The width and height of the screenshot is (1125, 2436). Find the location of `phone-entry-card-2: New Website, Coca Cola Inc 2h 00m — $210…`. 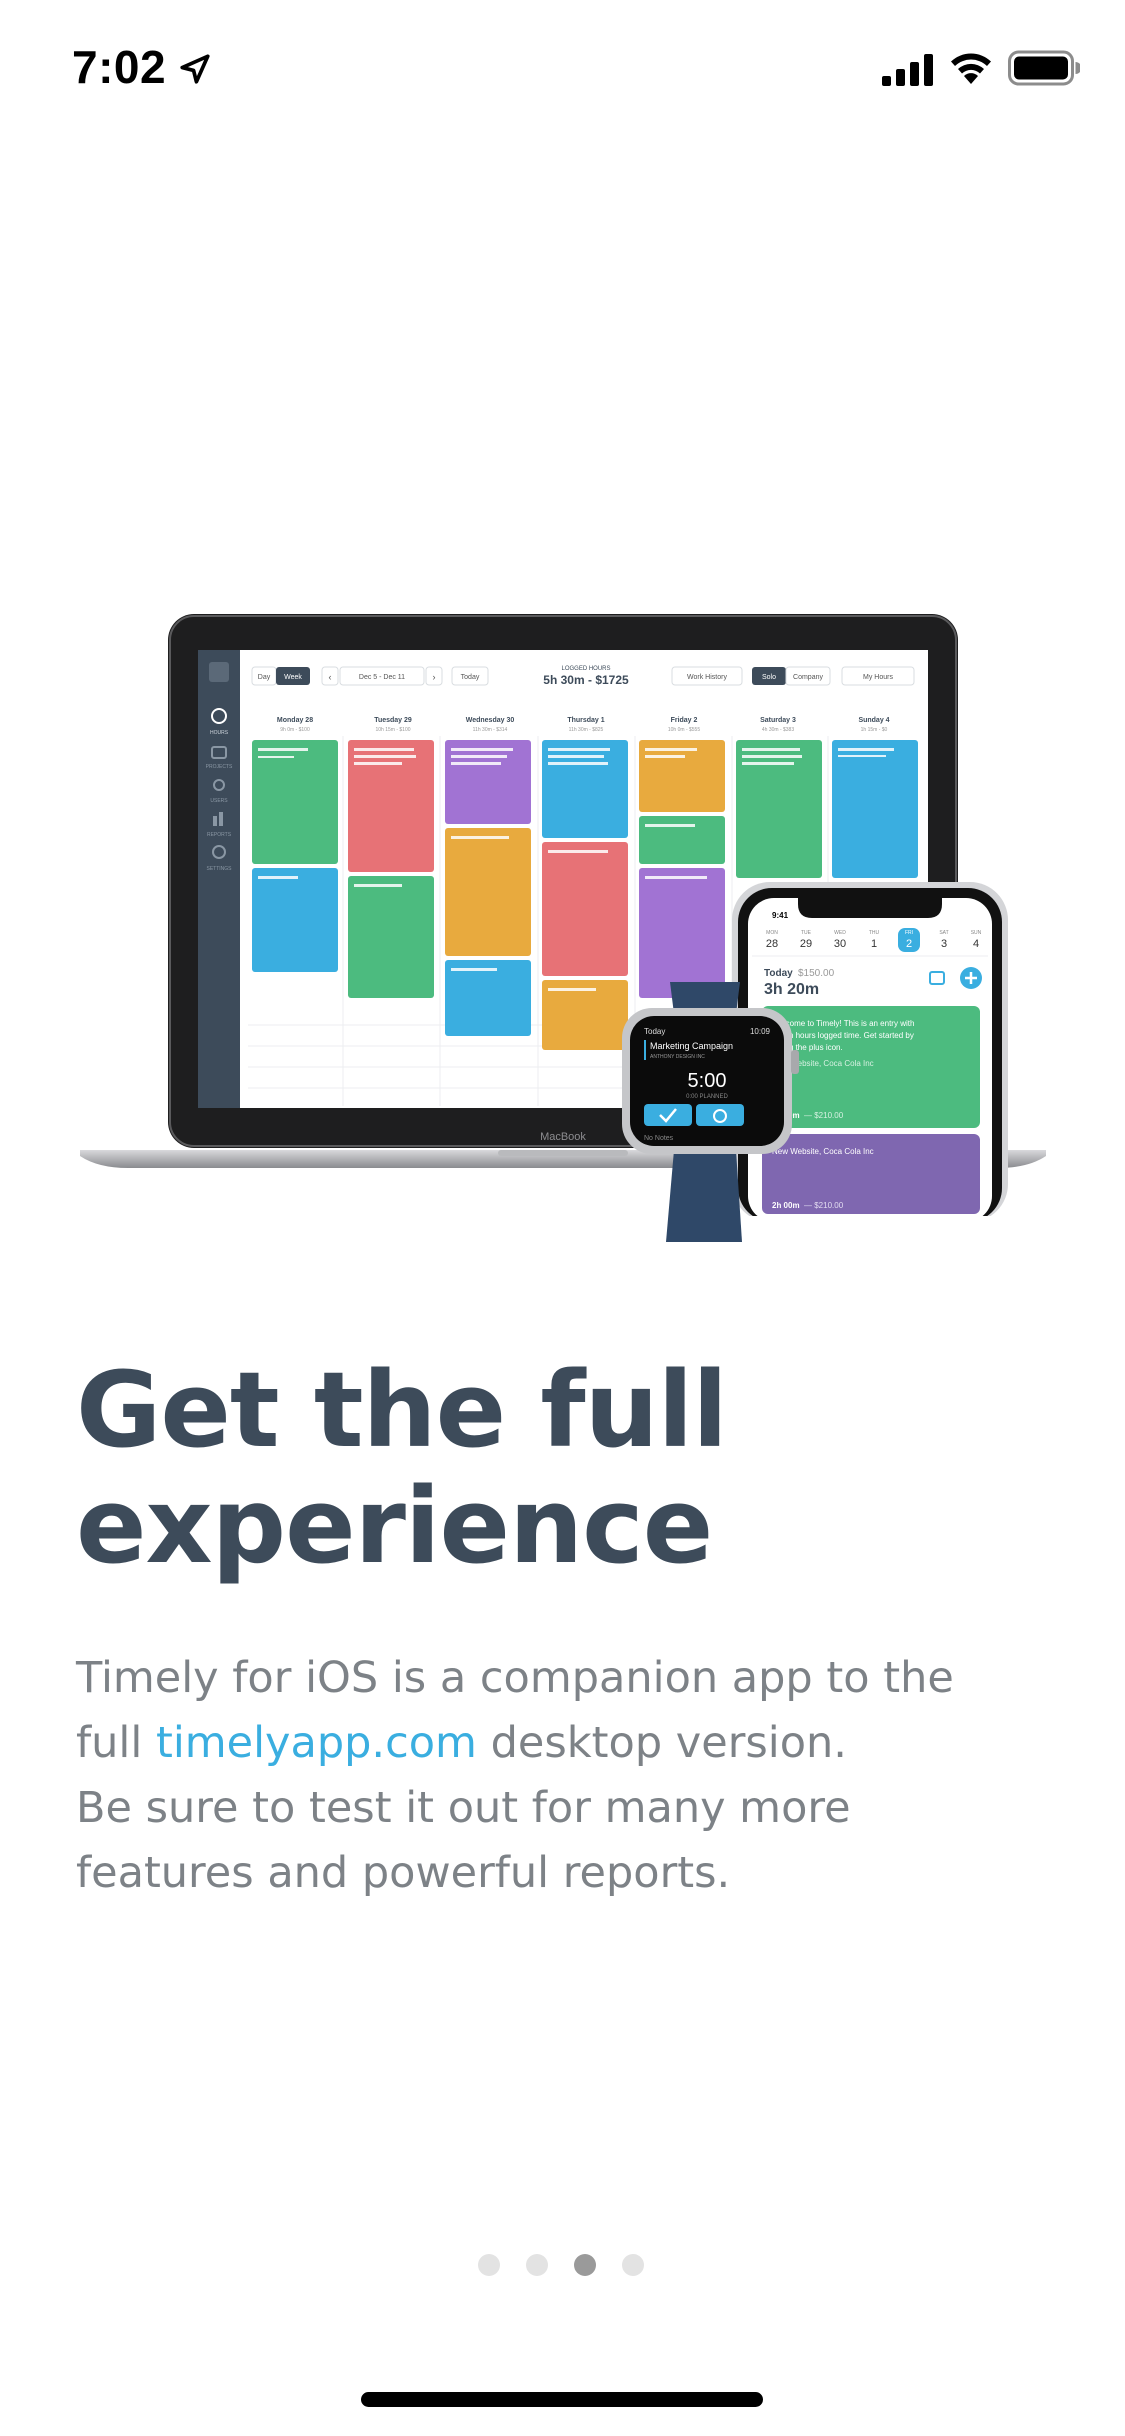

phone-entry-card-2: New Website, Coca Cola Inc 2h 00m — $210… is located at coordinates (871, 1174).